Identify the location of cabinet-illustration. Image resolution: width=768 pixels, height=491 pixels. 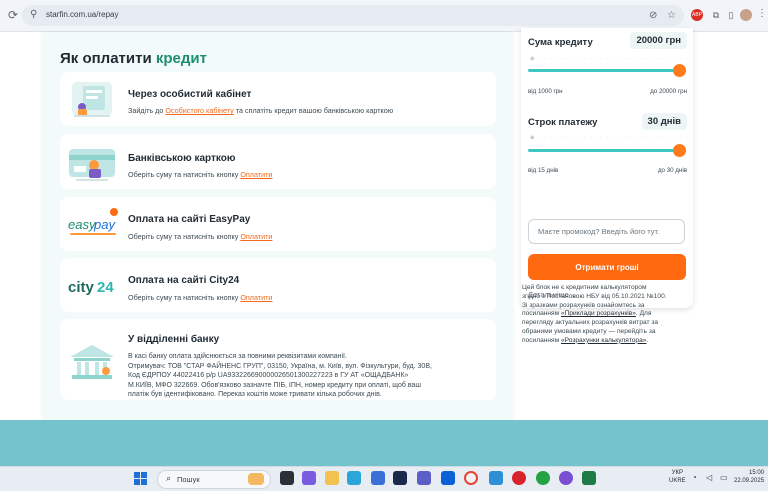
(92, 98).